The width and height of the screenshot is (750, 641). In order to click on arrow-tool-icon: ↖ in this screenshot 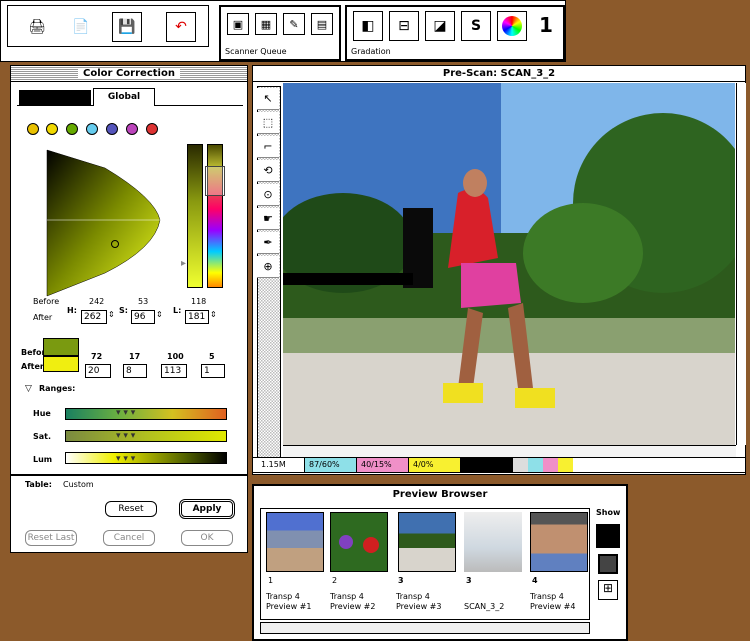, I will do `click(268, 99)`.